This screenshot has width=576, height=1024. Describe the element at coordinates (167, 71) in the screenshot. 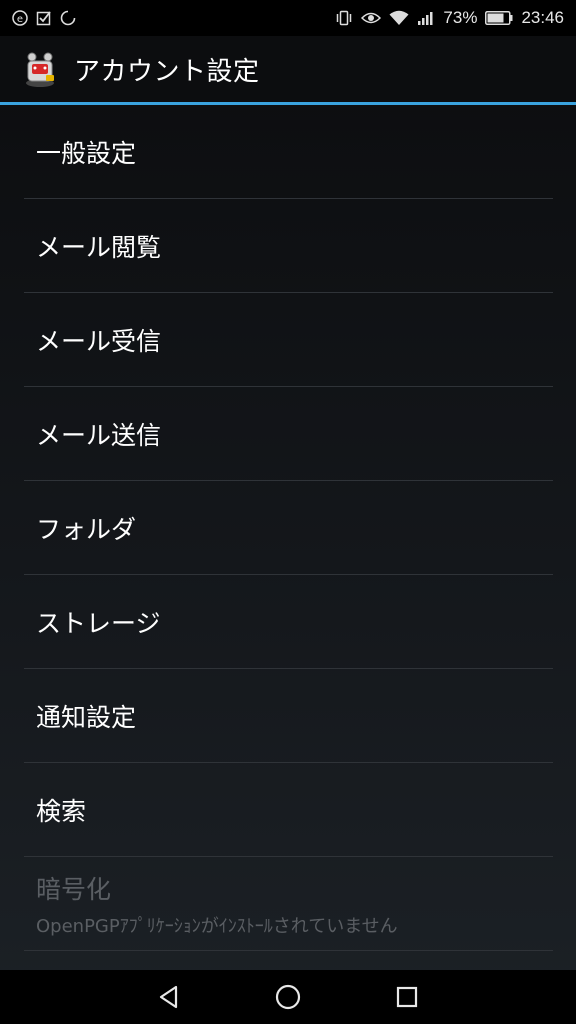

I see `page-title: アカウント設定` at that location.